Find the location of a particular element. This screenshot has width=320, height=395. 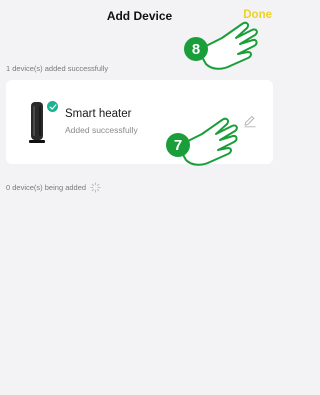

added-count-label: 1 device(s) added successfully is located at coordinates (57, 68).